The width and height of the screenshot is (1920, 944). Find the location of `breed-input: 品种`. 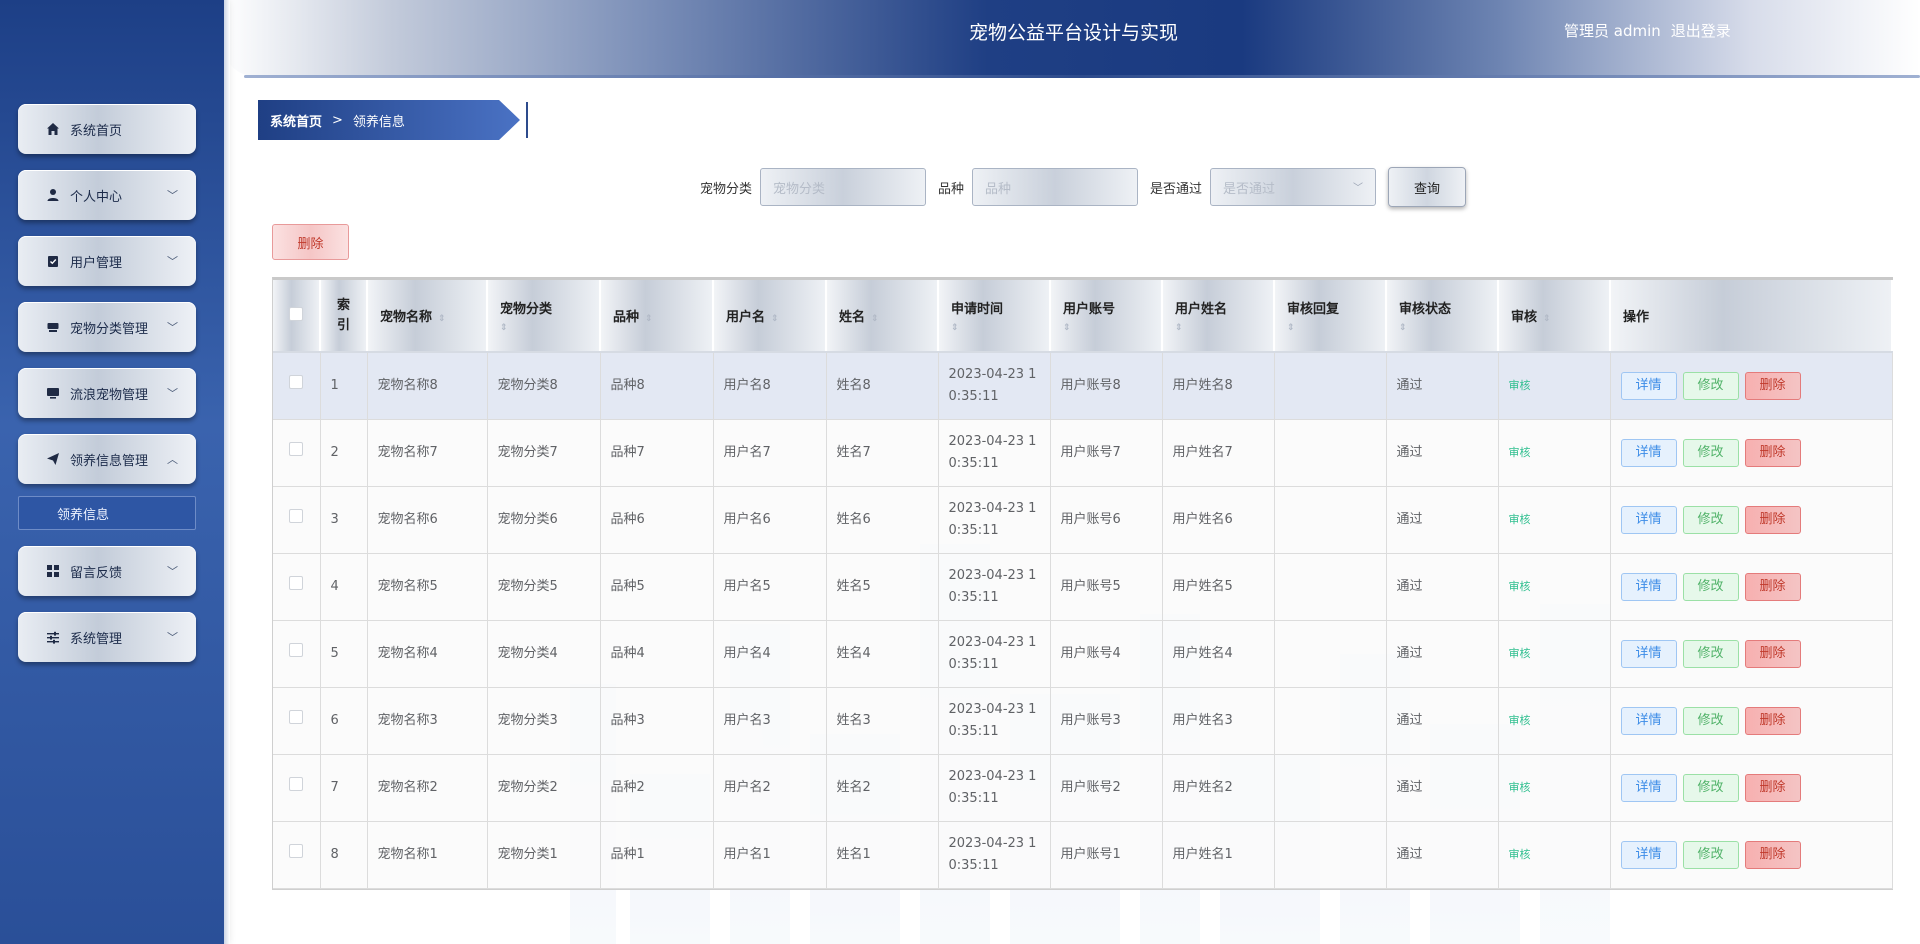

breed-input: 品种 is located at coordinates (1055, 187).